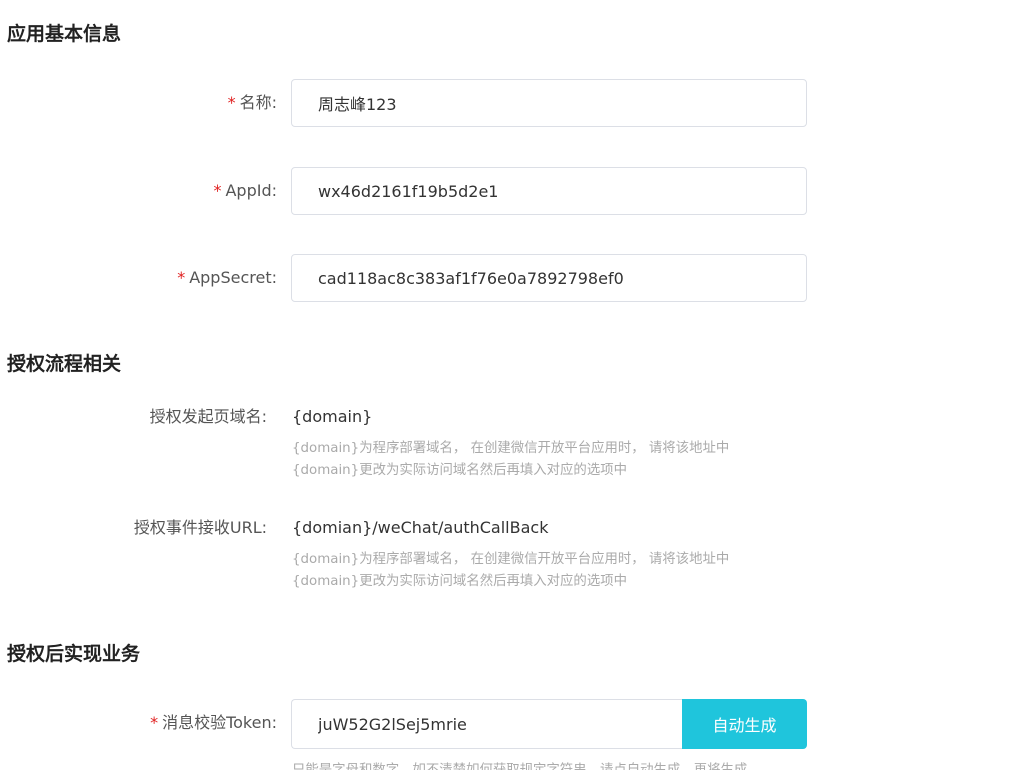 This screenshot has height=770, width=1016. Describe the element at coordinates (332, 416) in the screenshot. I see `auth-domain-value: {domain}` at that location.